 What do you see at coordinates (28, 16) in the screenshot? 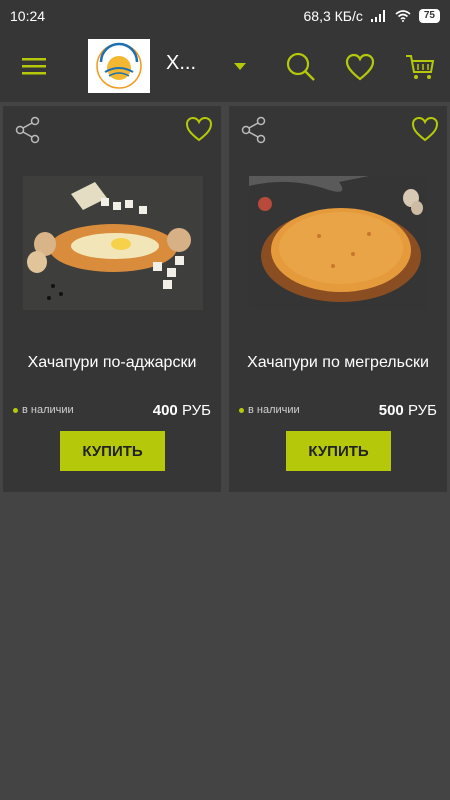
I see `status-time: 10:24` at bounding box center [28, 16].